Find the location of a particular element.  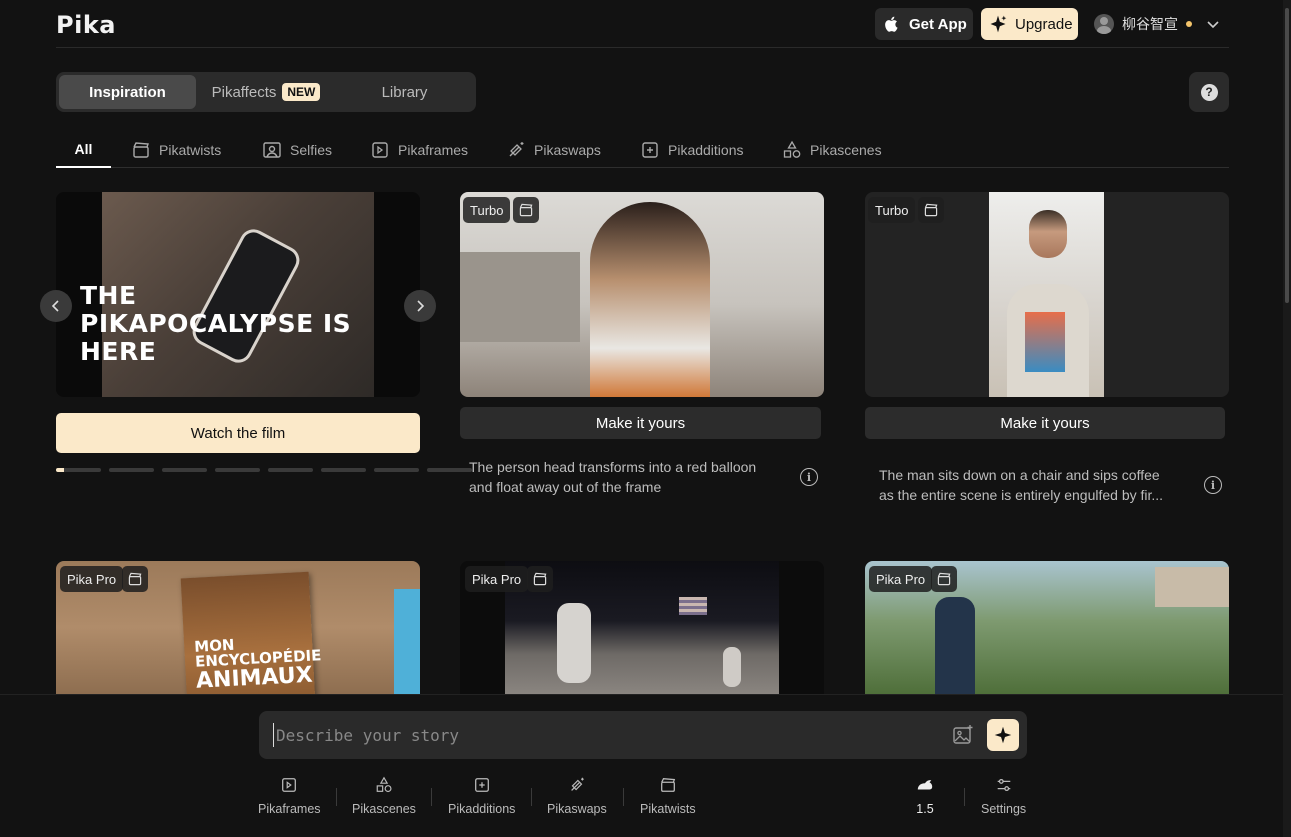

category-pikatwists: Pikatwists is located at coordinates (176, 150).